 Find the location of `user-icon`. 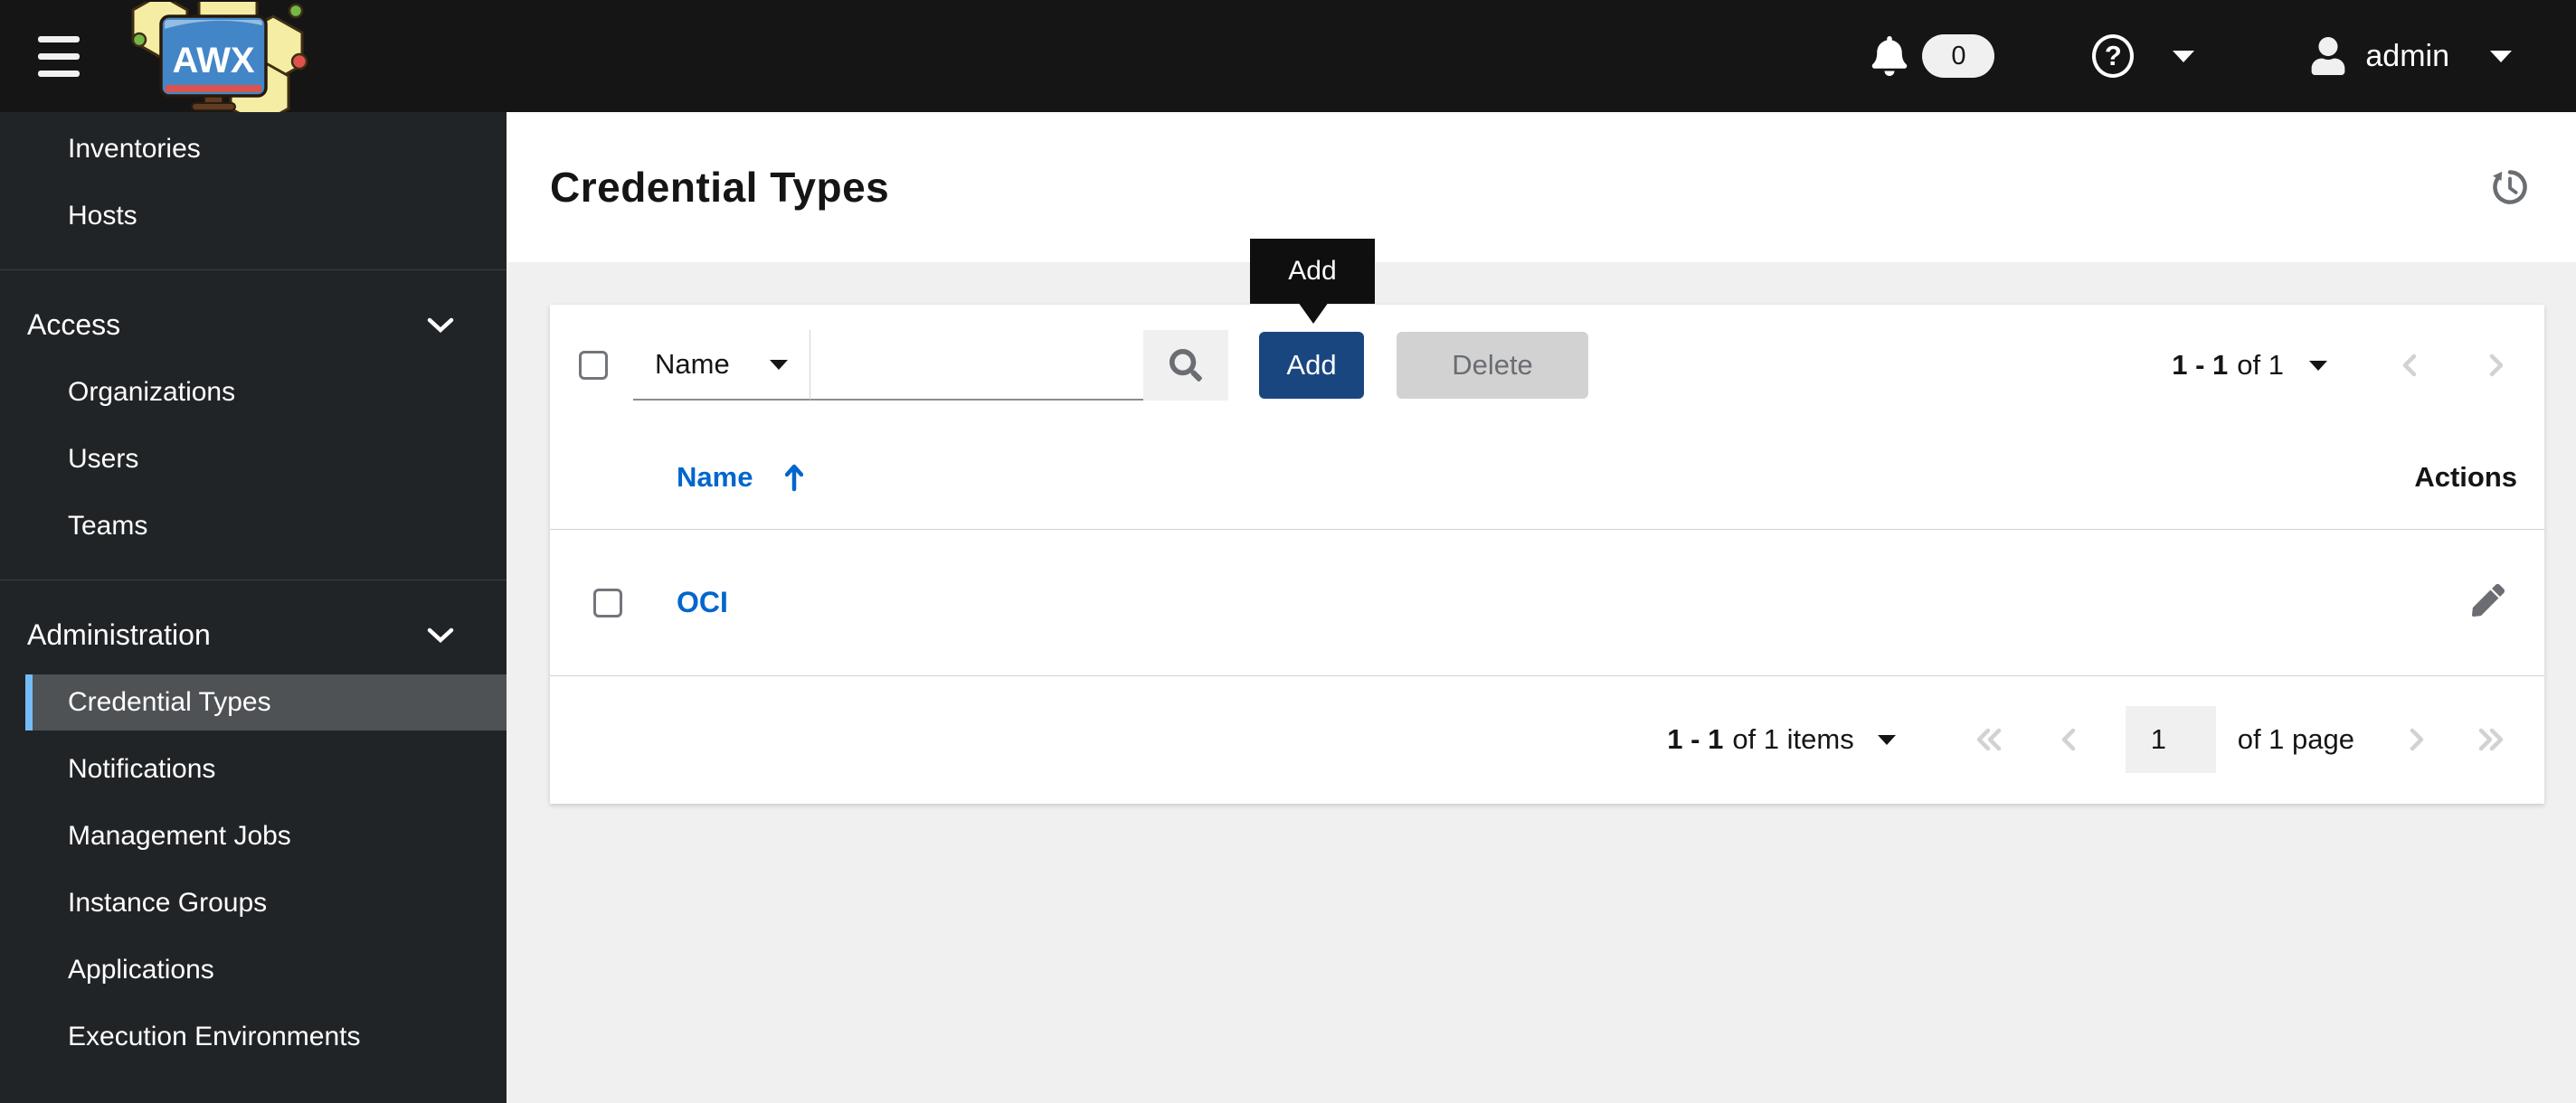

user-icon is located at coordinates (2328, 56).